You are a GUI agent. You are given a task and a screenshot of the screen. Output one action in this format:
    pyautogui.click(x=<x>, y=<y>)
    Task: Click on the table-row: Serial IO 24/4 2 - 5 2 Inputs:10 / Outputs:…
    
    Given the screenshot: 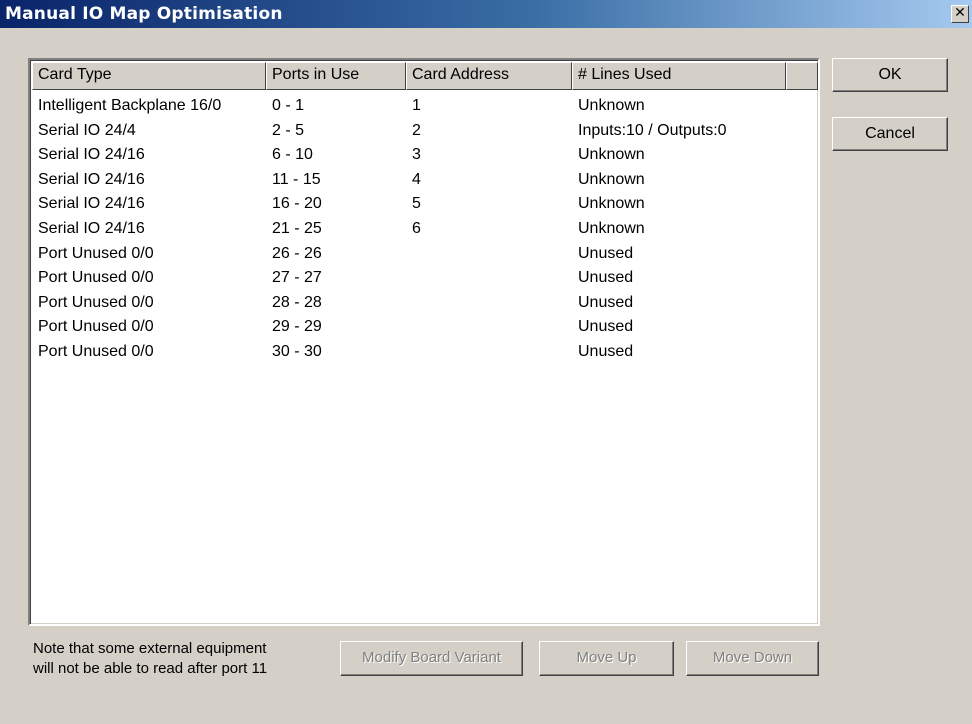 What is the action you would take?
    pyautogui.click(x=425, y=131)
    